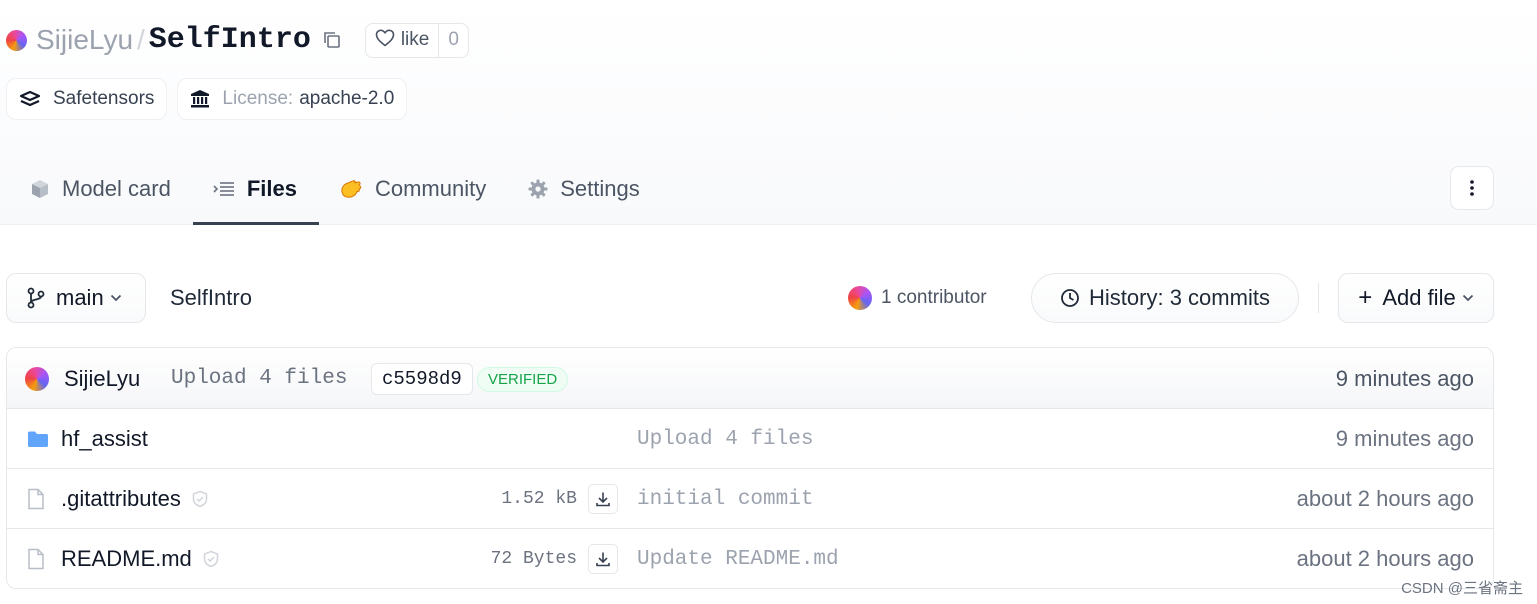 This screenshot has width=1537, height=604. What do you see at coordinates (223, 188) in the screenshot?
I see `files-icon` at bounding box center [223, 188].